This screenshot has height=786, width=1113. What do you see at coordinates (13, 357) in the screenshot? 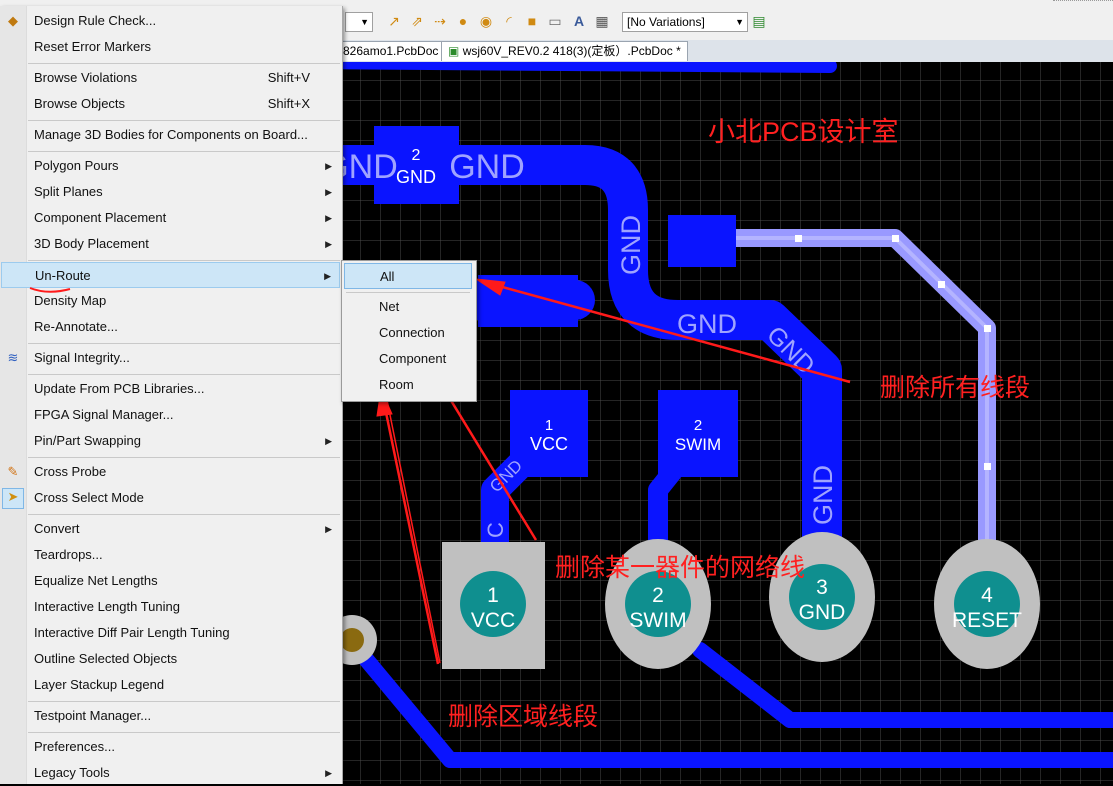
I see `signal-integrity-icon: ≋` at bounding box center [13, 357].